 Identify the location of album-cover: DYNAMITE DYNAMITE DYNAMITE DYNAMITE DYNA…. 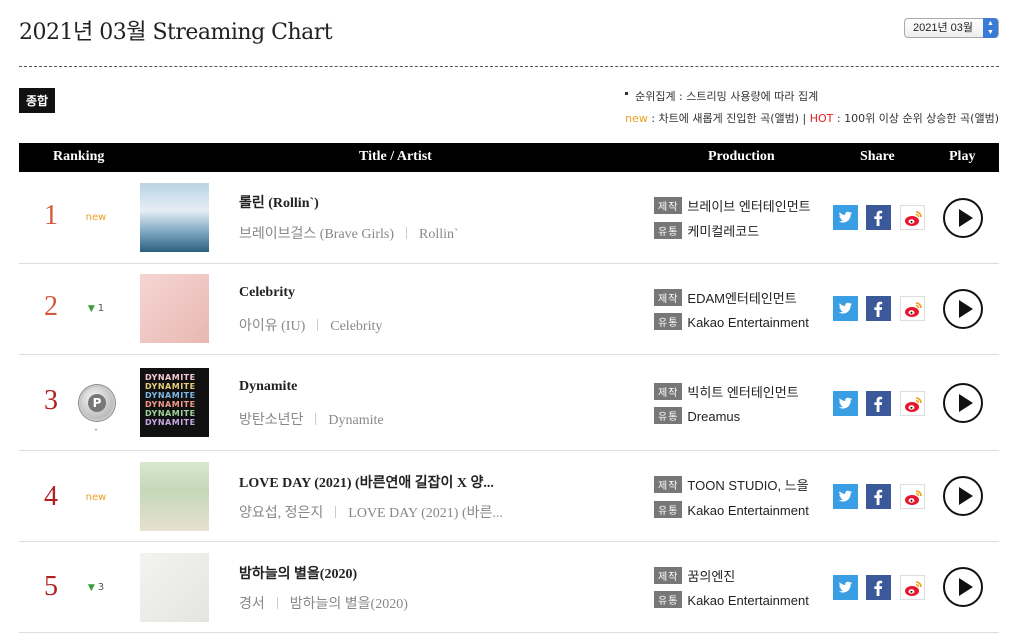
(174, 402).